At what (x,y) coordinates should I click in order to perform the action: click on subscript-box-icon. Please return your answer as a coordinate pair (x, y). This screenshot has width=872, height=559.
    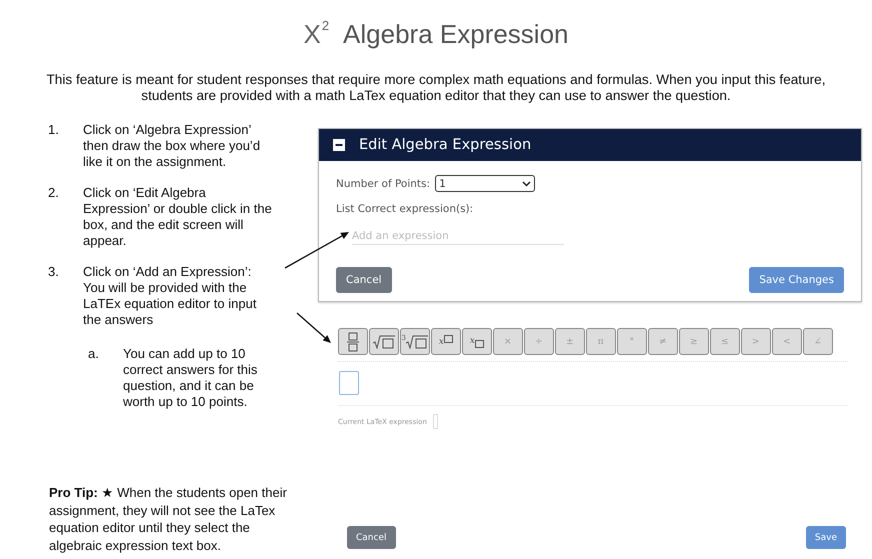
    Looking at the image, I should click on (479, 344).